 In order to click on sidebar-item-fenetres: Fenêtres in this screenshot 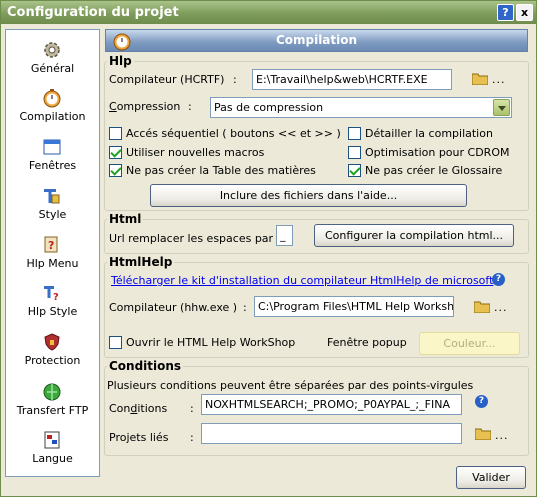, I will do `click(52, 156)`.